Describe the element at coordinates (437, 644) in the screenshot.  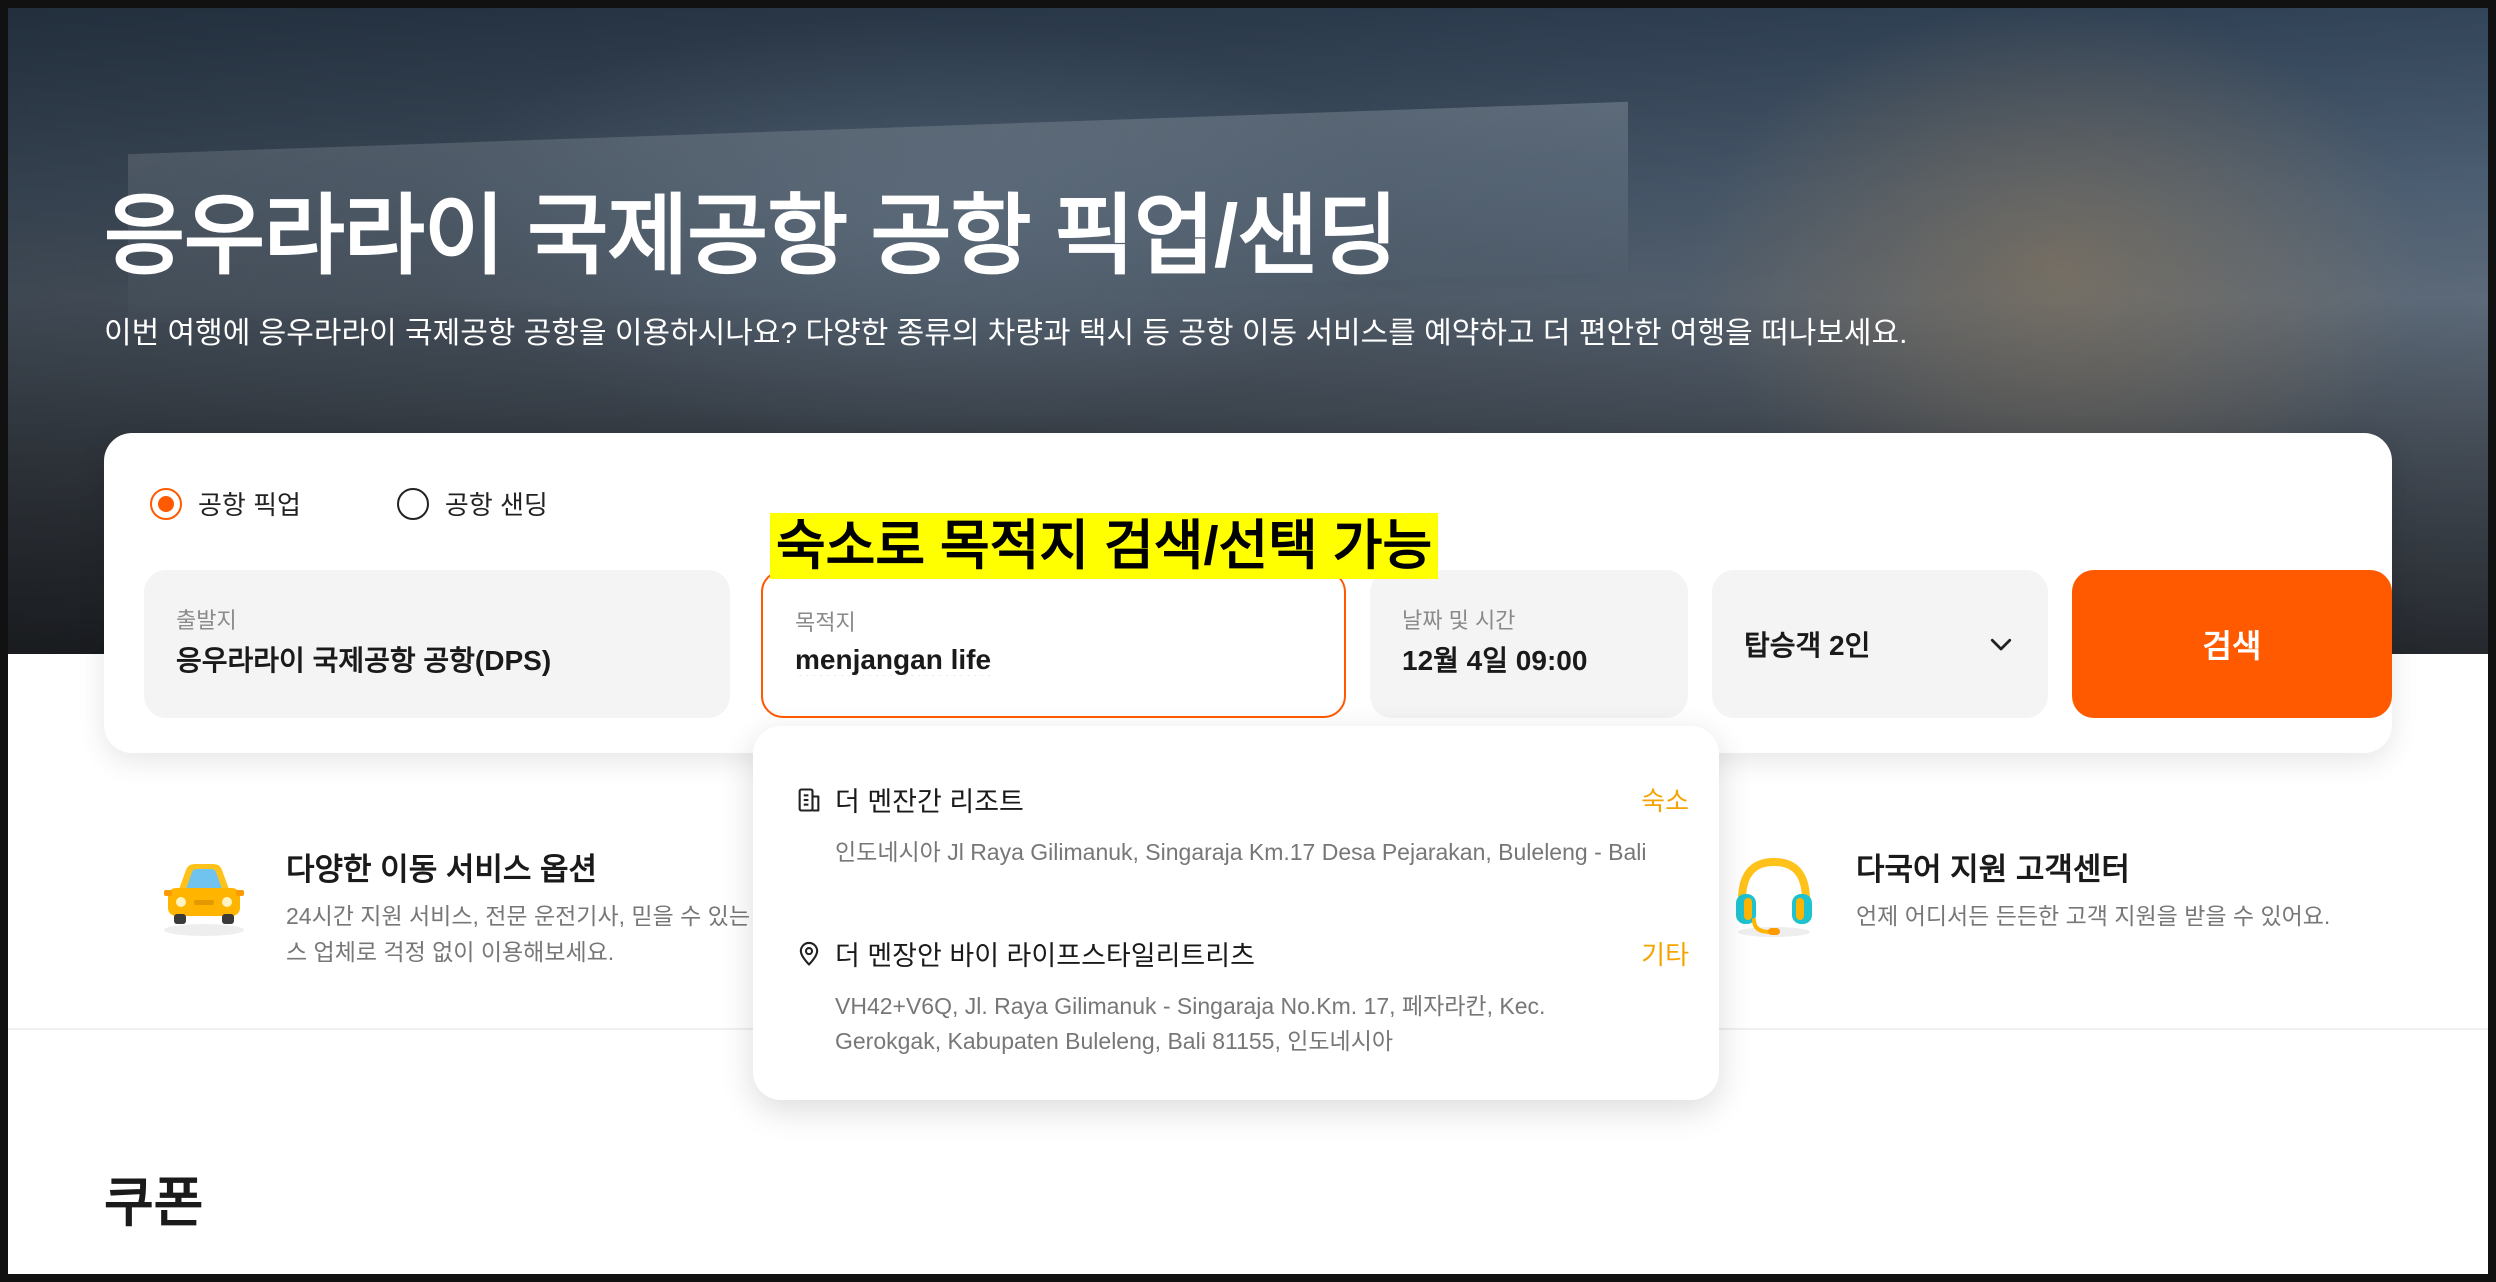
I see `origin-field: 출발지 응우라라이 국제공항 공항(DPS)` at that location.